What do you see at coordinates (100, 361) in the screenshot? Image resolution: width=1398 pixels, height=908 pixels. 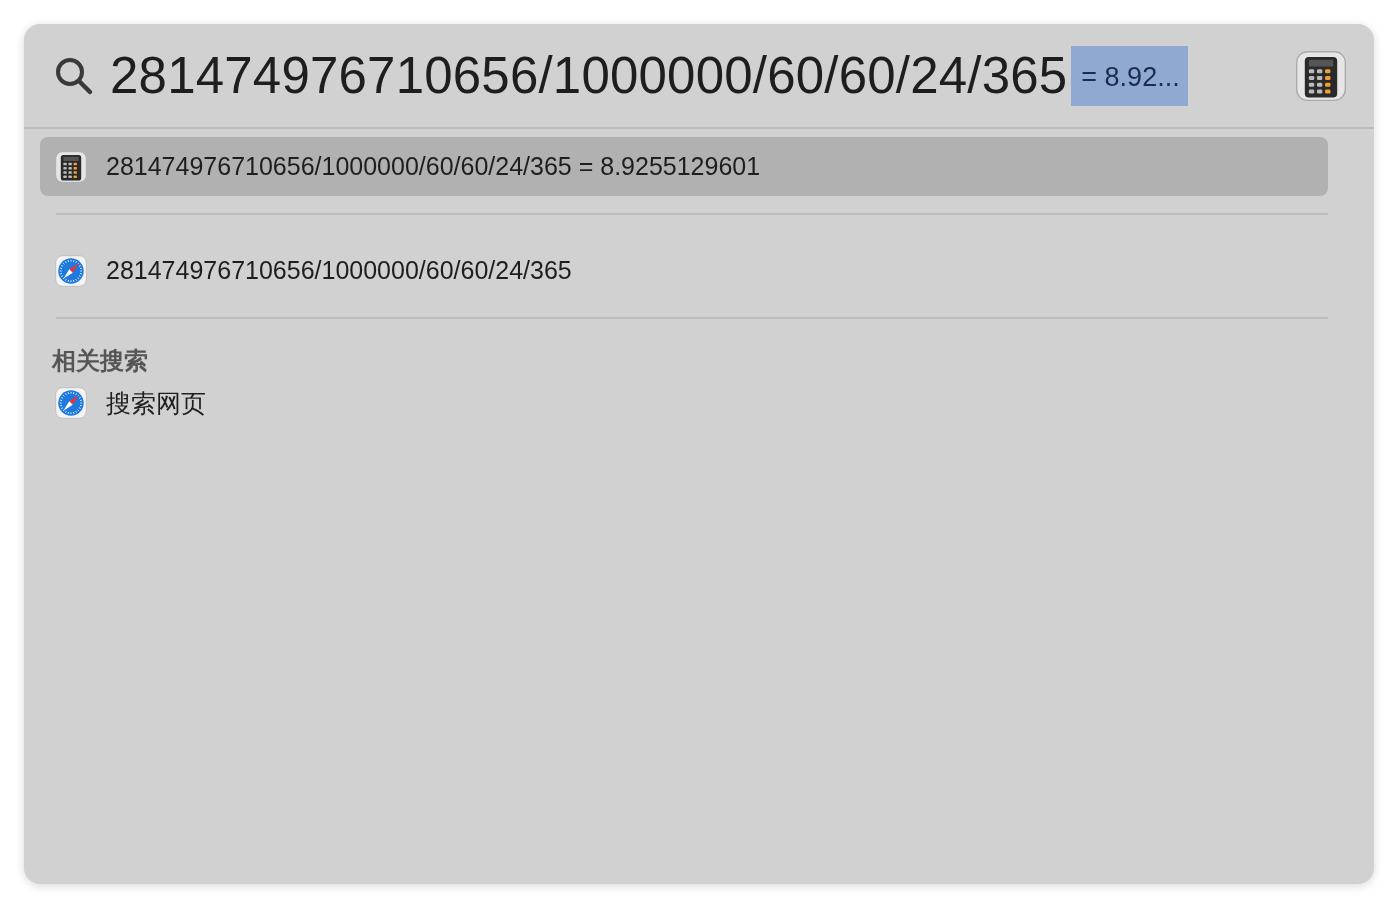 I see `section-heading: 相关搜索` at bounding box center [100, 361].